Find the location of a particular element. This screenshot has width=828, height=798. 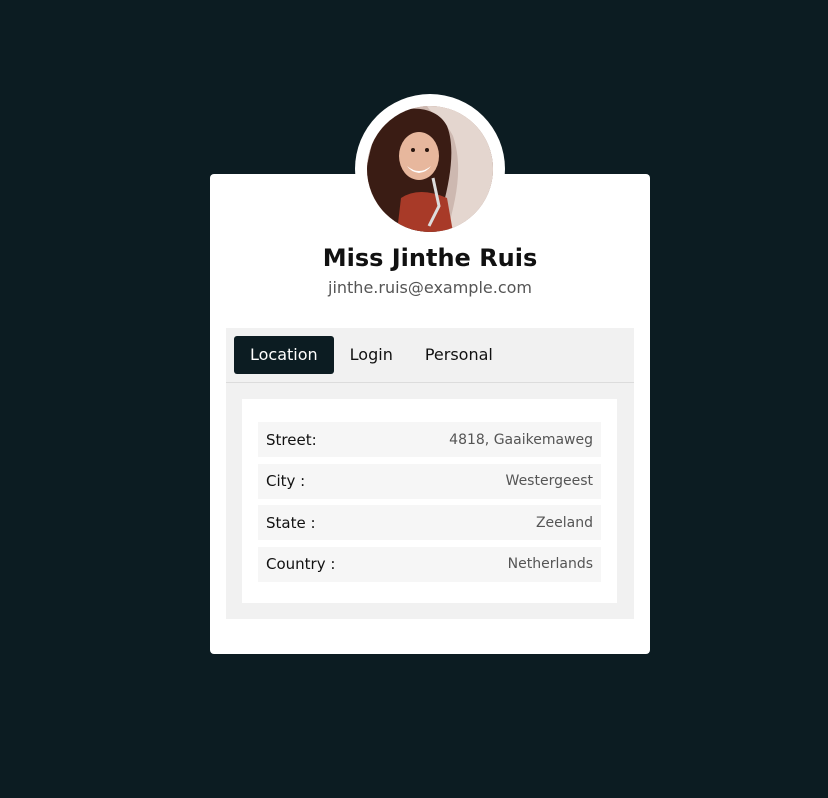

country-label: Country : is located at coordinates (301, 564).